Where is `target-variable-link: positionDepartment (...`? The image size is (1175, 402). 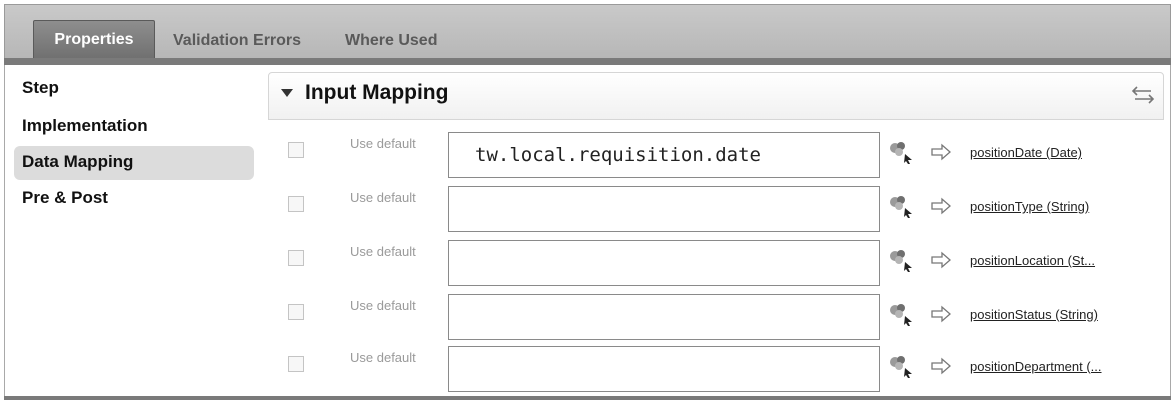 target-variable-link: positionDepartment (... is located at coordinates (1036, 366).